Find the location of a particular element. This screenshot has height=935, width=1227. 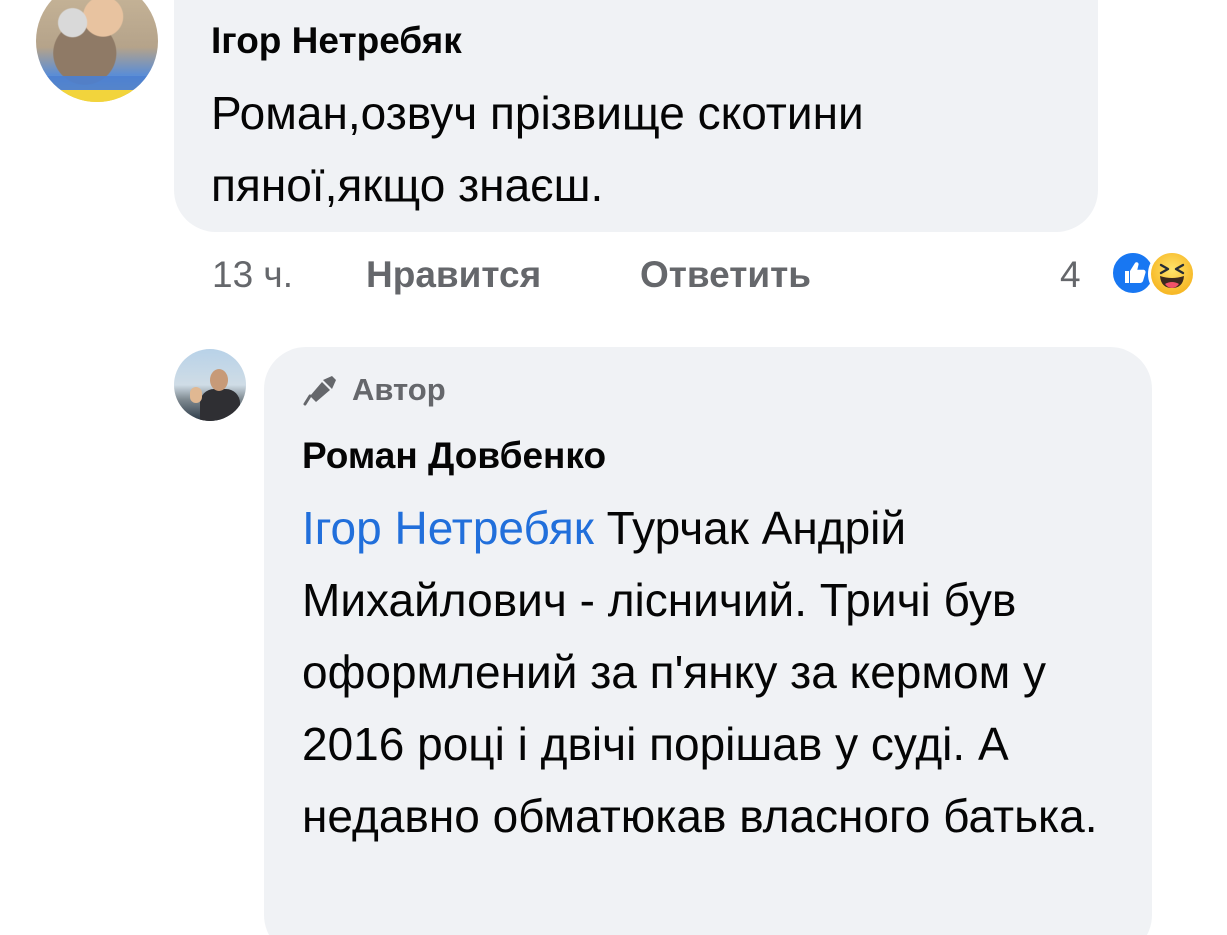

avatar-thumb is located at coordinates (196, 395).